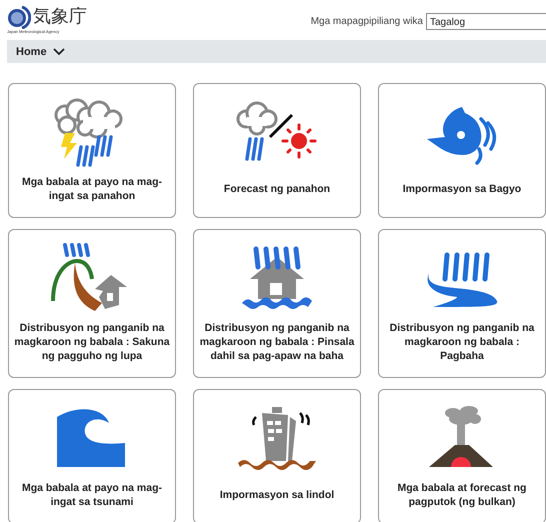  I want to click on card-title: Distribusyon ng panganib na magkaroon ng babala : Pinsala dahil sa pag-apaw na baha, so click(277, 342).